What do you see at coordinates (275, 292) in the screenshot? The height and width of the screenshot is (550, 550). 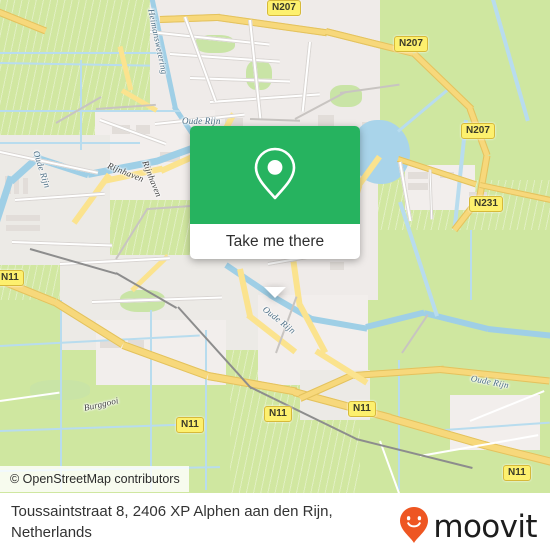 I see `popup-card-tail` at bounding box center [275, 292].